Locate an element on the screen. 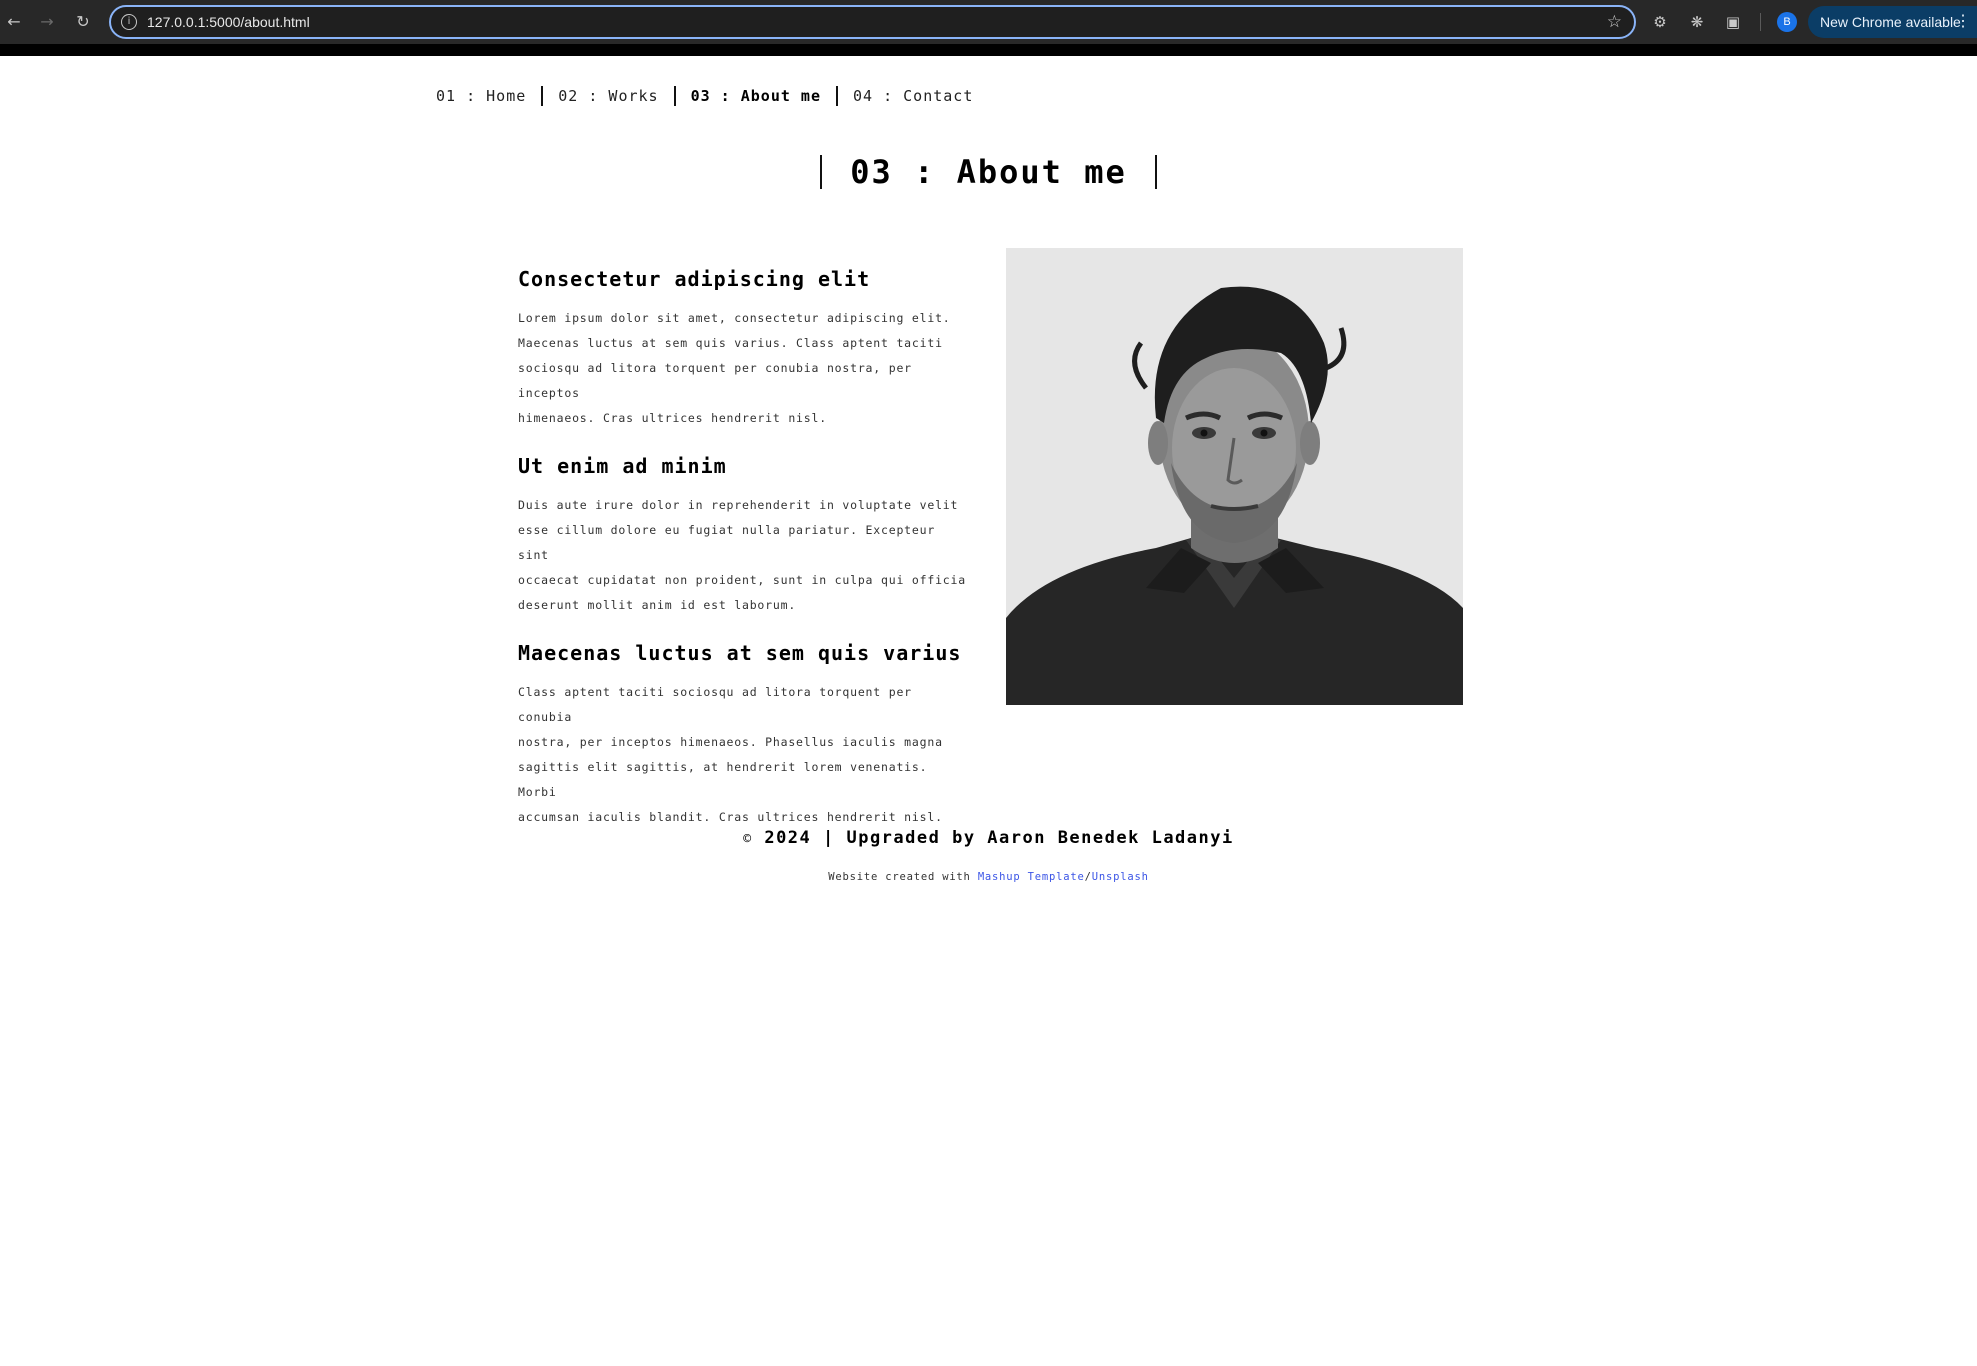  nav-item-about: 03 : About me is located at coordinates (756, 96).